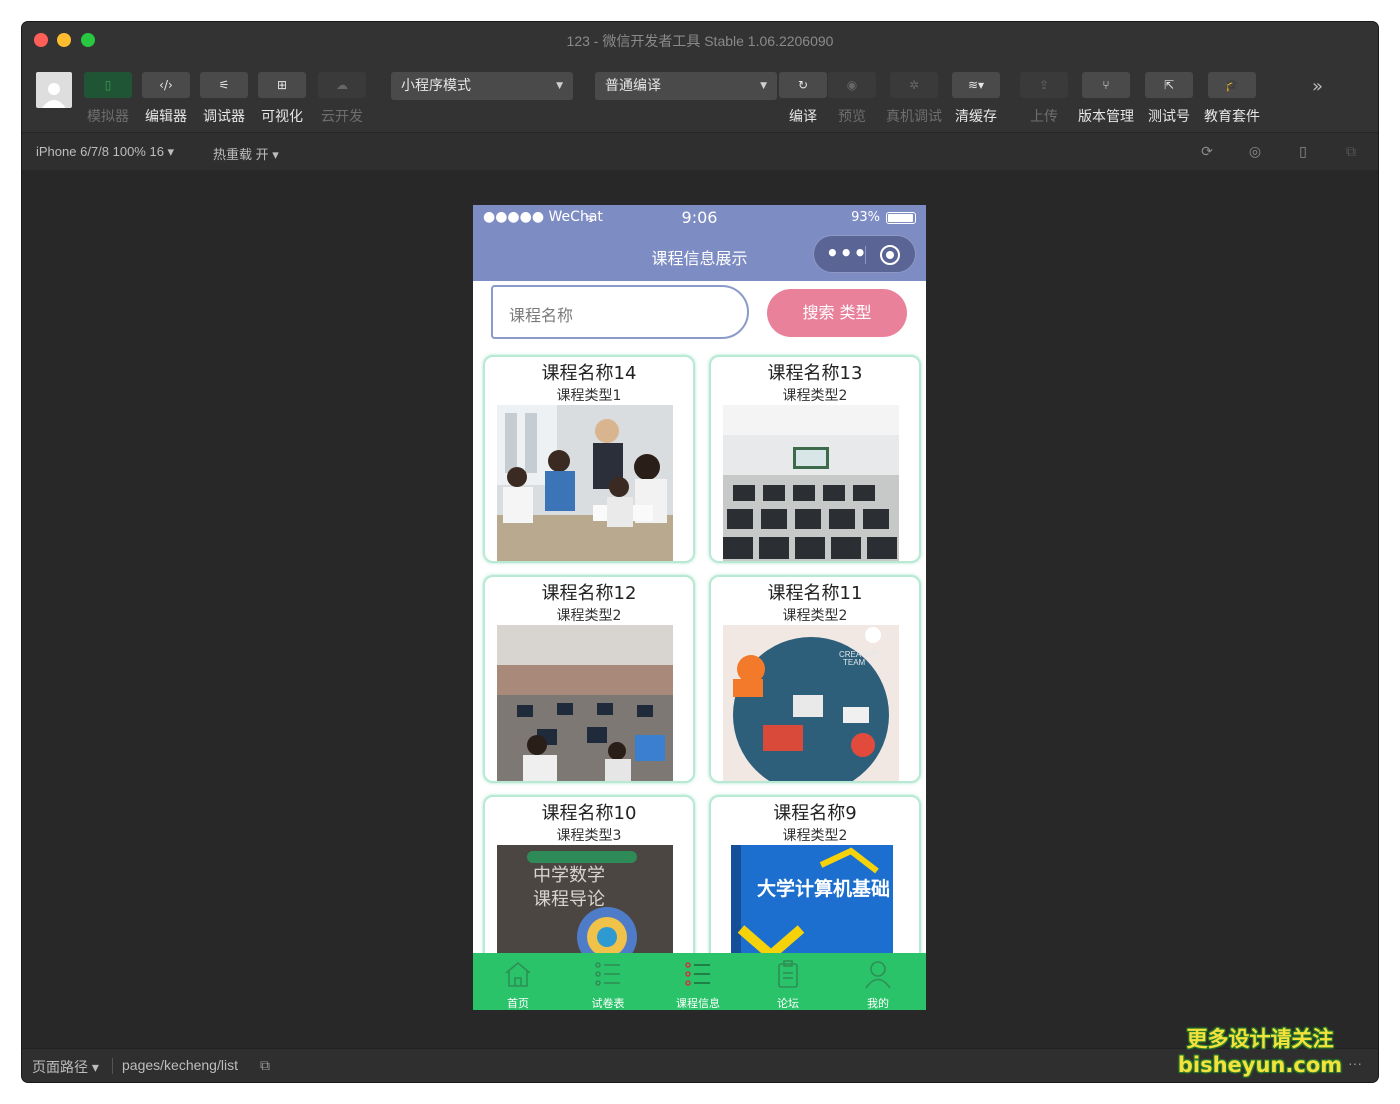 The image size is (1400, 1104). What do you see at coordinates (607, 974) in the screenshot?
I see `list-icon` at bounding box center [607, 974].